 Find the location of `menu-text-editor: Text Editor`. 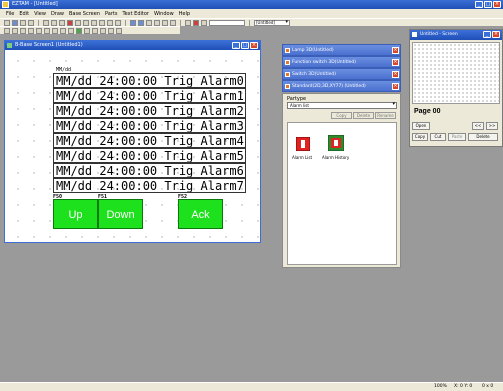

menu-text-editor: Text Editor is located at coordinates (135, 14).